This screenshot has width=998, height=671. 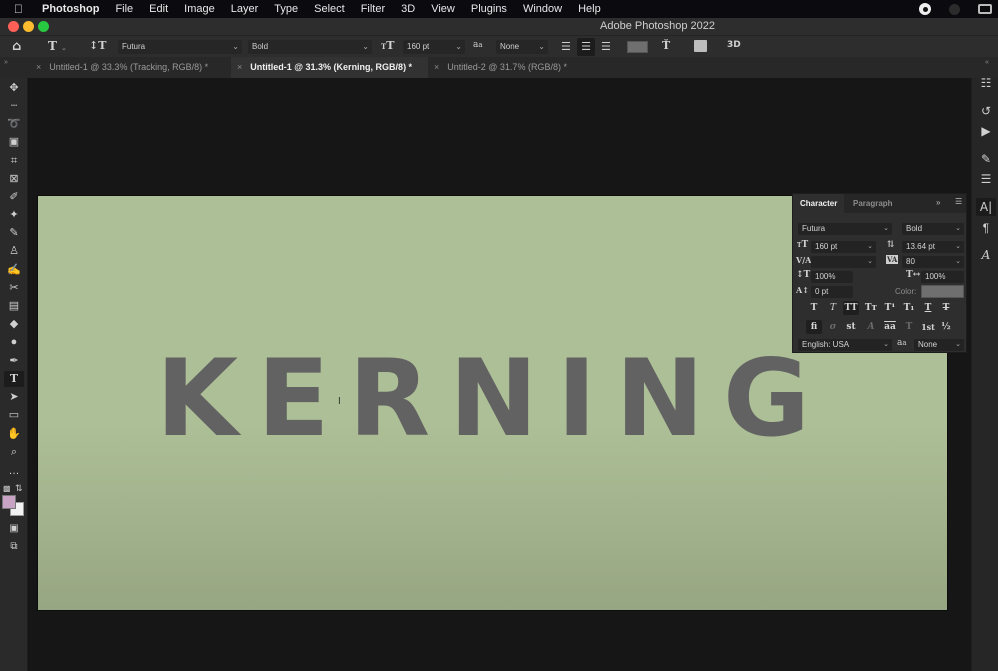 What do you see at coordinates (19, 488) in the screenshot?
I see `swap-colors-icon: ⇅` at bounding box center [19, 488].